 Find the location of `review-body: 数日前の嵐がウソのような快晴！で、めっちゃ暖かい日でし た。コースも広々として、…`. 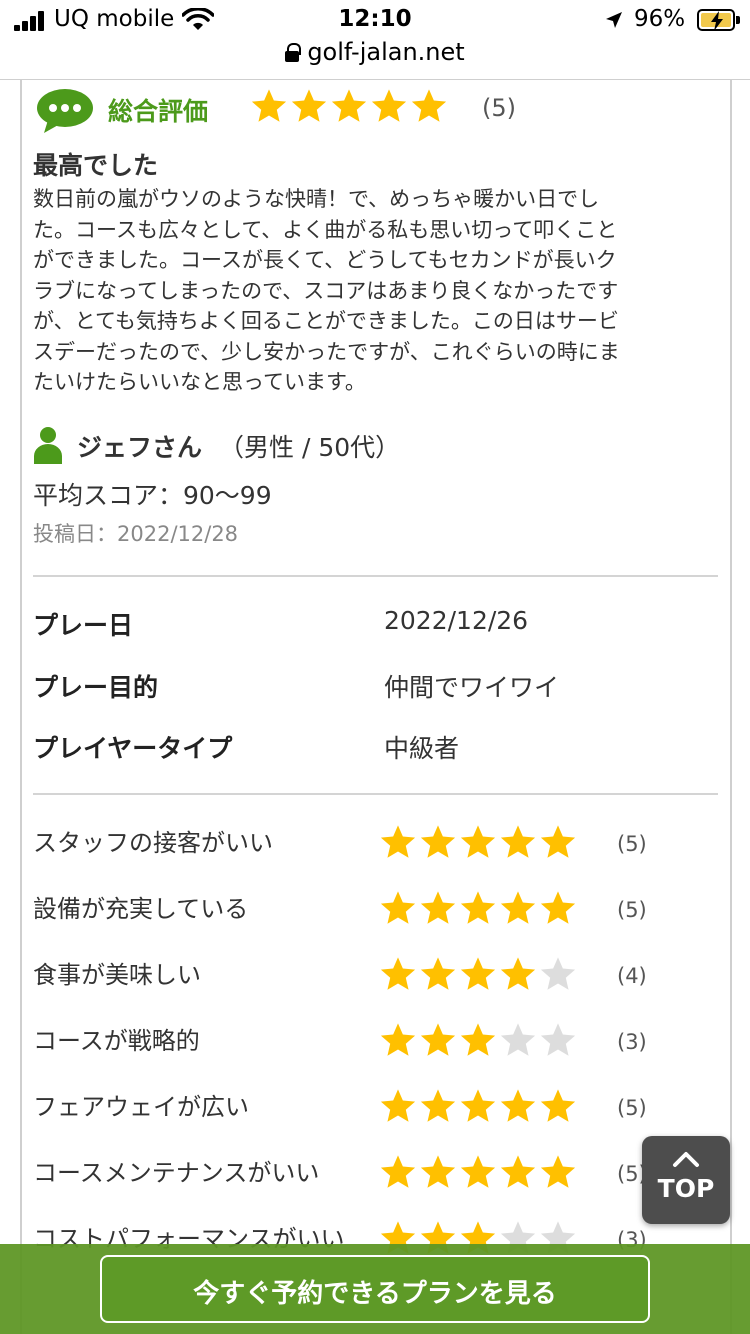

review-body: 数日前の嵐がウソのような快晴！で、めっちゃ暖かい日でし た。コースも広々として、… is located at coordinates (373, 291).